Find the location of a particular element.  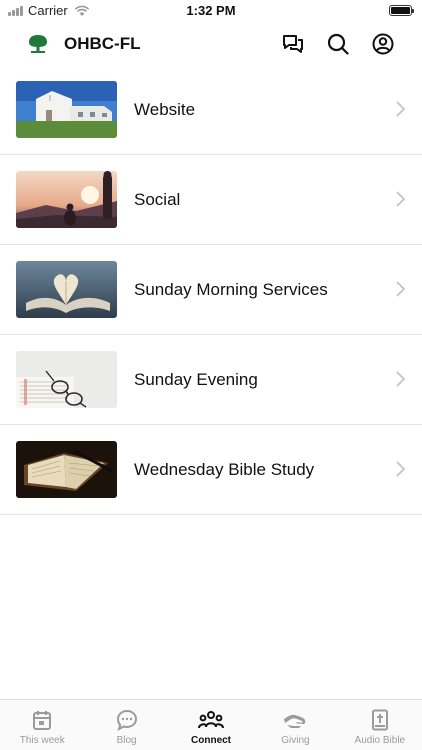

status-time: 1:32 PM is located at coordinates (211, 10).